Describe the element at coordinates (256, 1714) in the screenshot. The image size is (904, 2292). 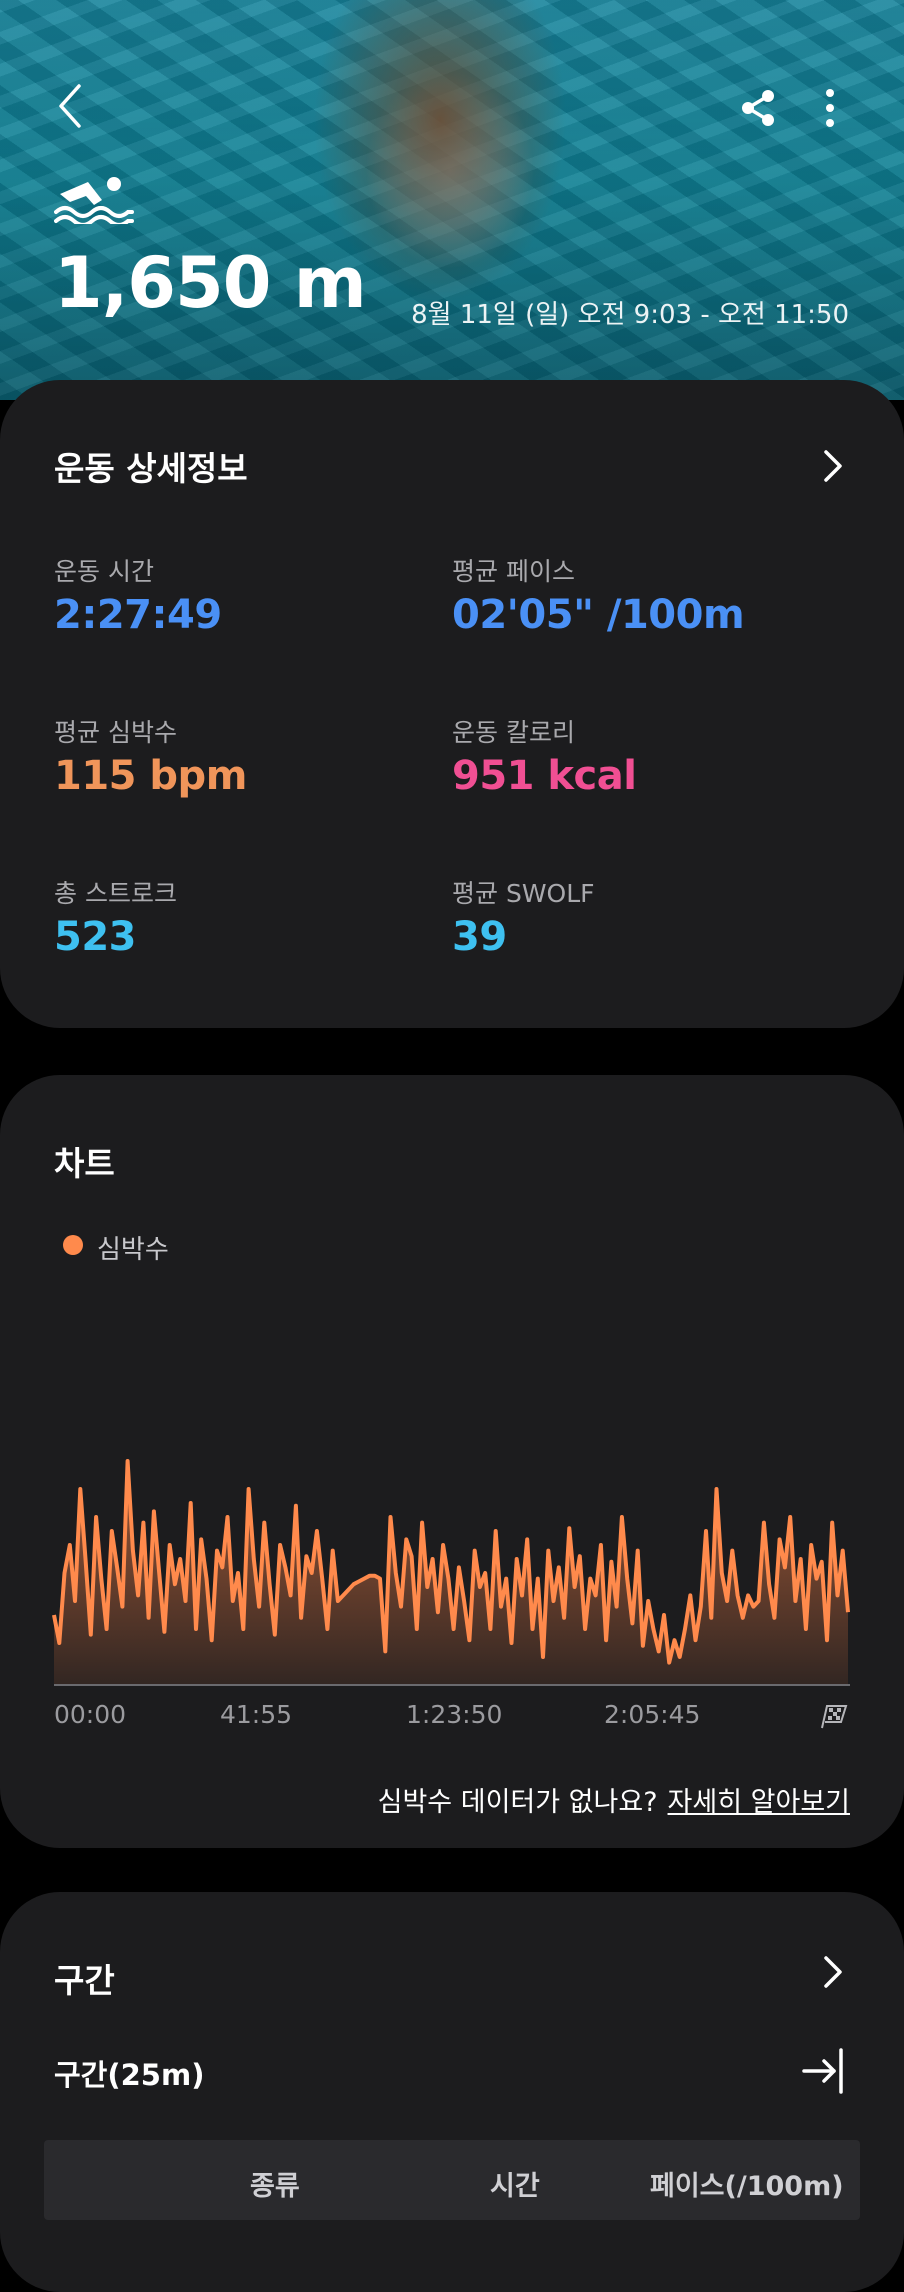
I see `x-tick-label: 41:55` at that location.